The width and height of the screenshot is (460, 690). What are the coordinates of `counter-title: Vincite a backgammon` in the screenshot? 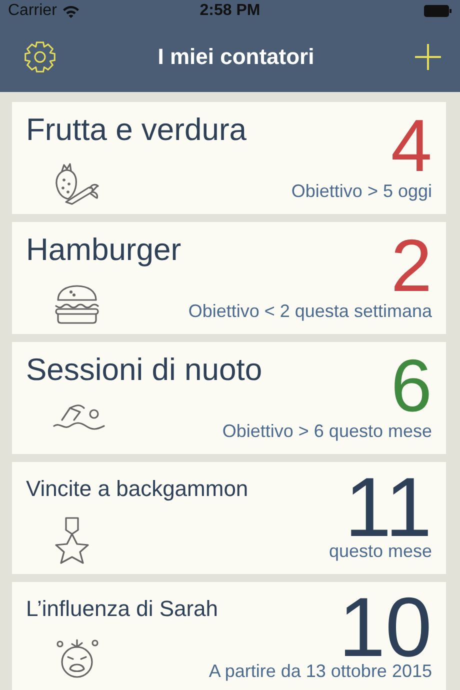 It's located at (138, 488).